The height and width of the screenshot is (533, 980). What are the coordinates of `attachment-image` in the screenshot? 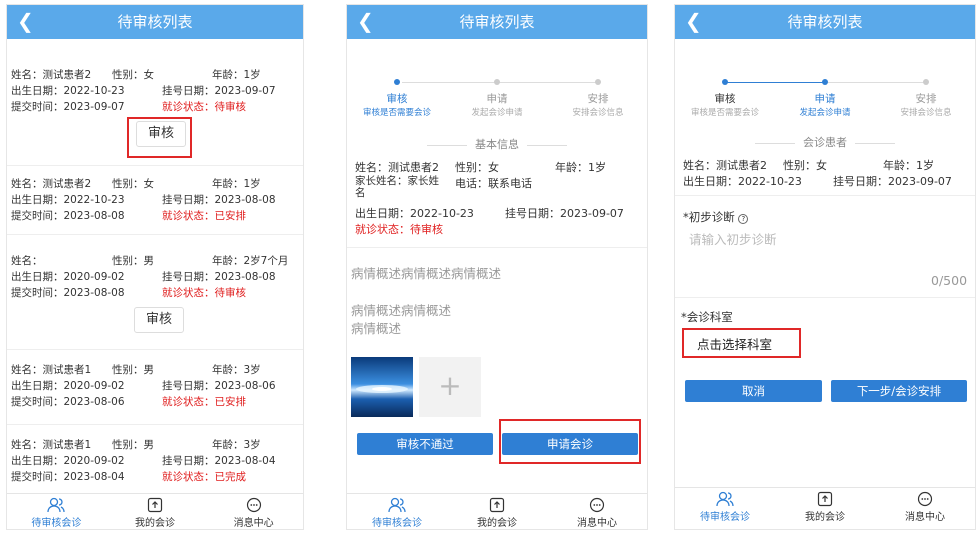 It's located at (382, 387).